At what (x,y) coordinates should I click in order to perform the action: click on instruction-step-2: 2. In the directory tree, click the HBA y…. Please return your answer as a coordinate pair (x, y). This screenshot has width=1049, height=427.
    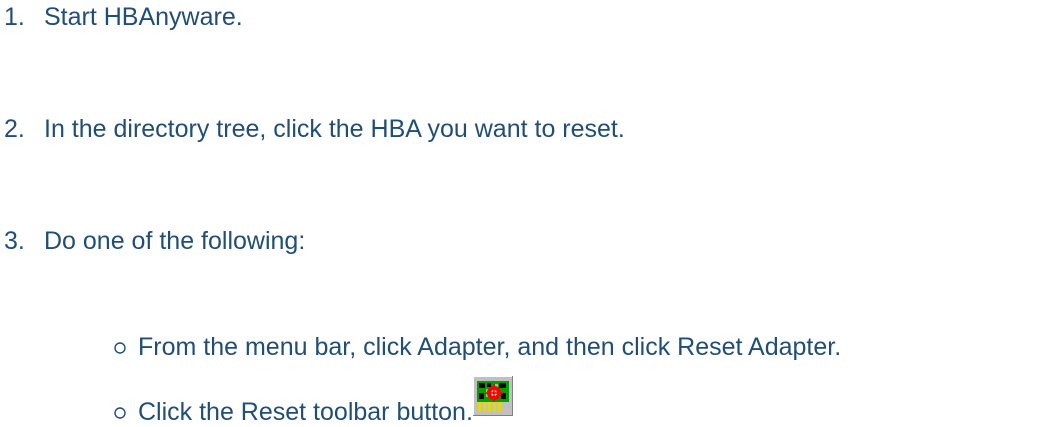
    Looking at the image, I should click on (312, 129).